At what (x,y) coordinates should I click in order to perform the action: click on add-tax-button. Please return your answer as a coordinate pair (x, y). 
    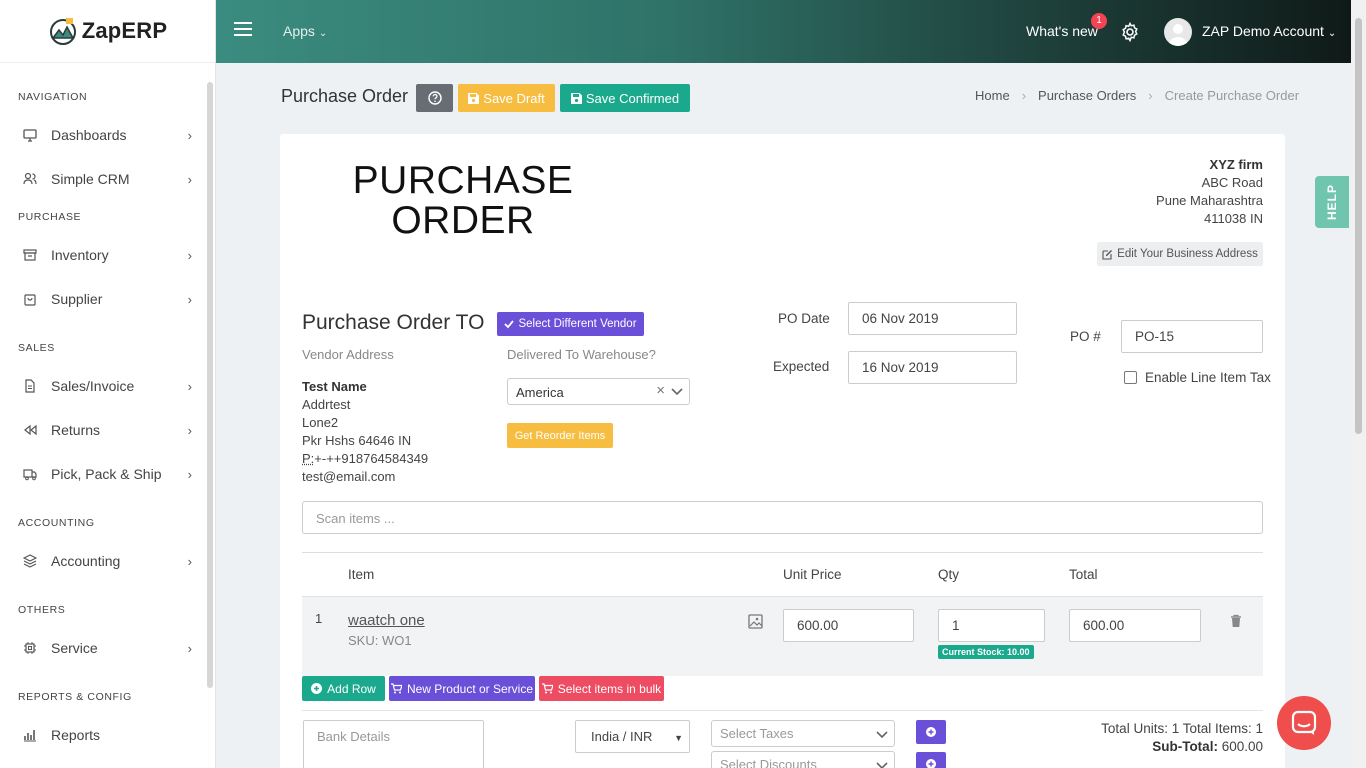
    Looking at the image, I should click on (931, 732).